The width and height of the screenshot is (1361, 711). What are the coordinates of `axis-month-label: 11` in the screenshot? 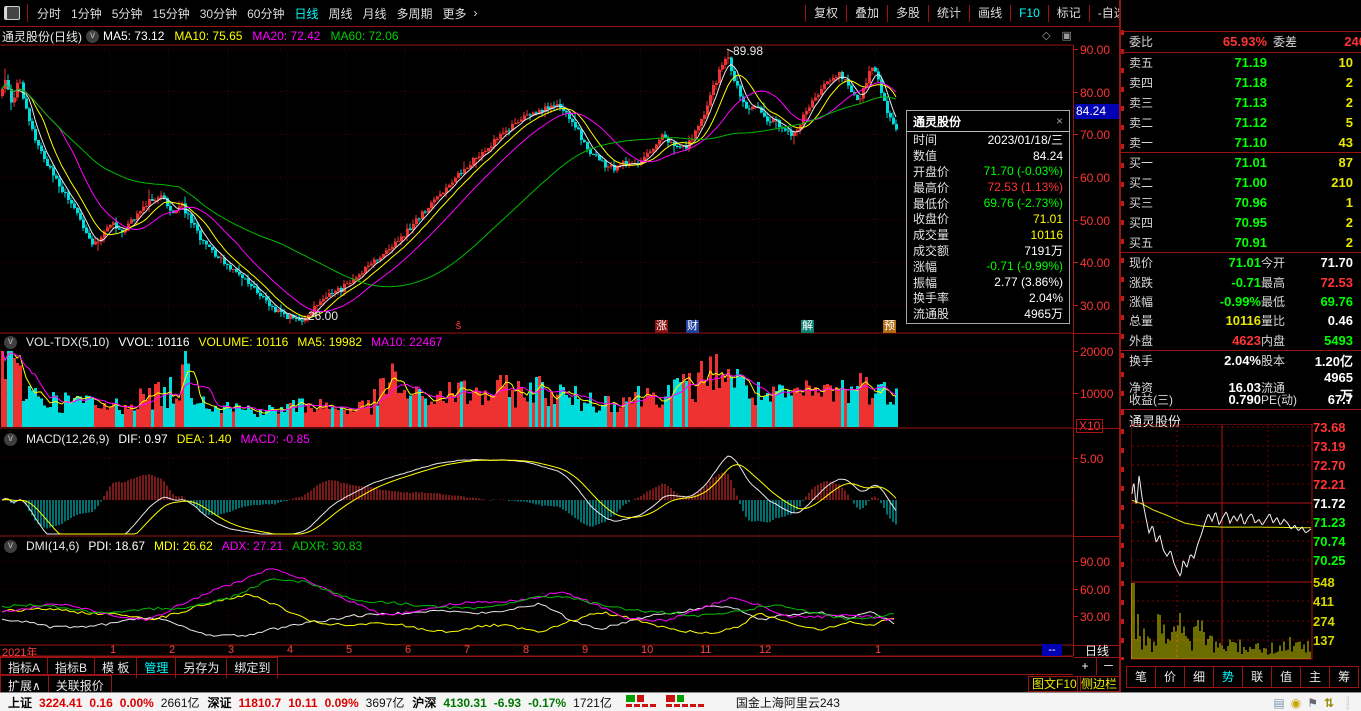 It's located at (706, 650).